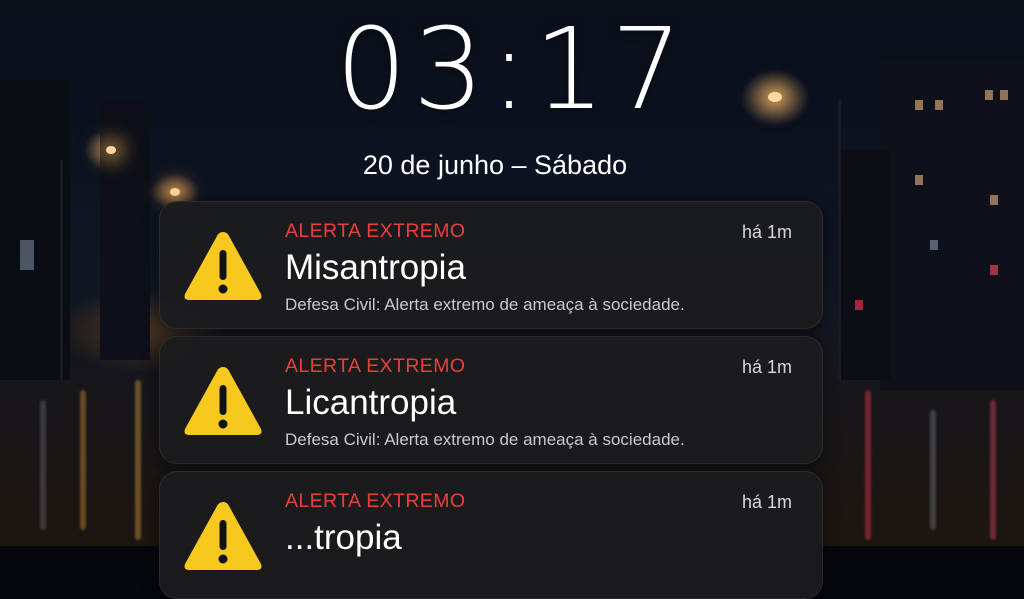  Describe the element at coordinates (495, 165) in the screenshot. I see `lockscreen-date: 20 de junho – Sábado` at that location.